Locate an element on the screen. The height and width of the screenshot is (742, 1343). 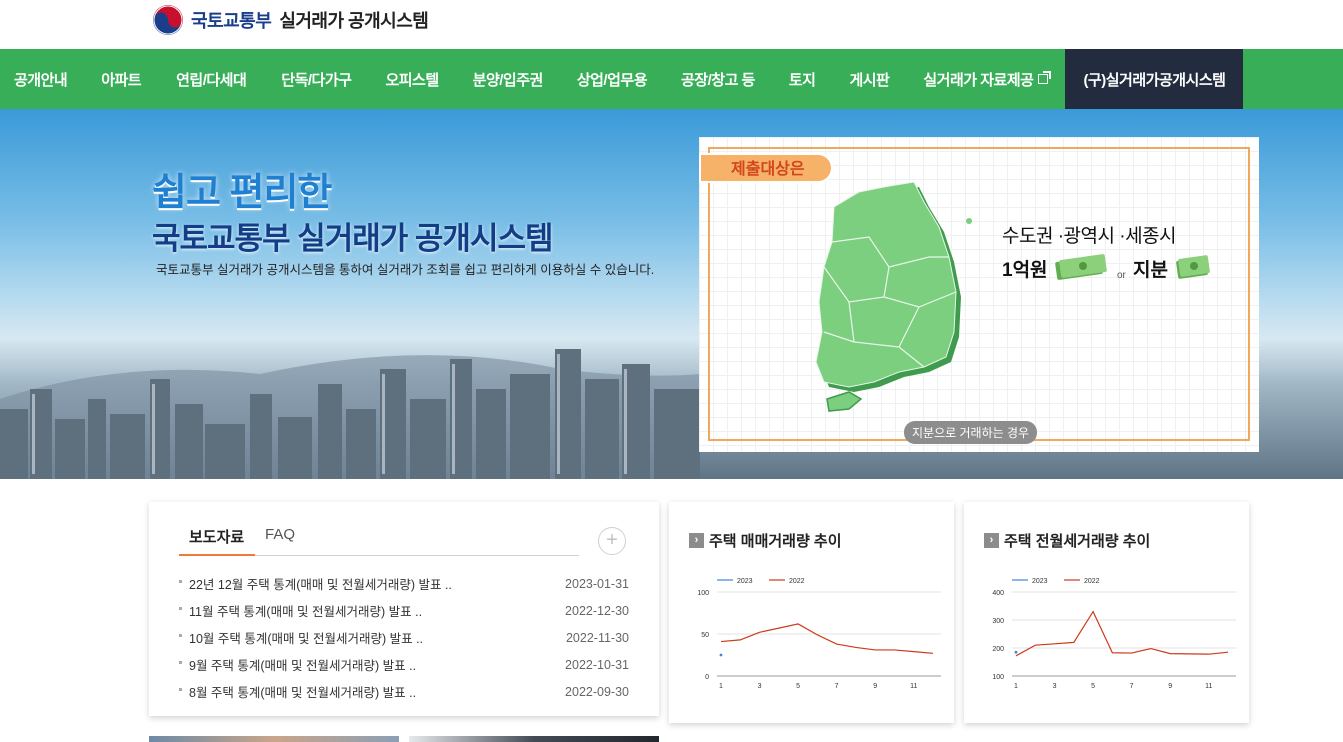
nav-guide: 공개안내 is located at coordinates (41, 79).